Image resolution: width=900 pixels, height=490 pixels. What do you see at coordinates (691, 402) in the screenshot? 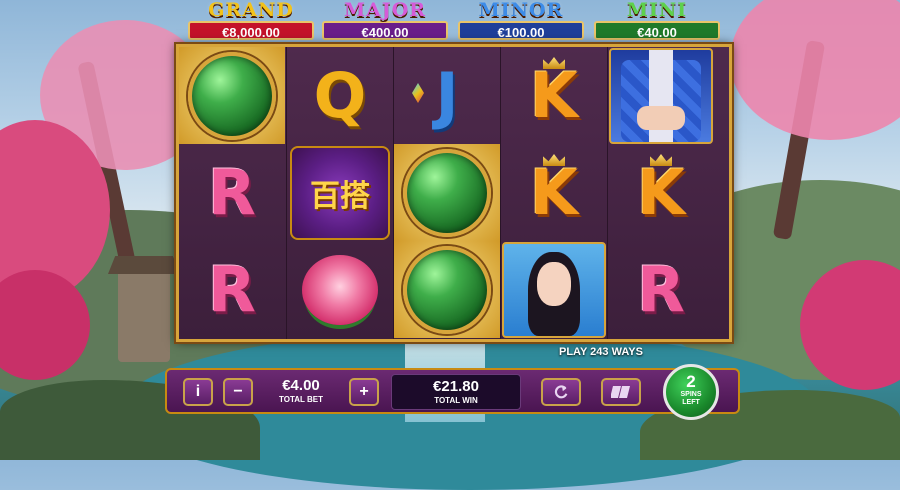
I see `spins-left-label-bottom: LEFT` at bounding box center [691, 402].